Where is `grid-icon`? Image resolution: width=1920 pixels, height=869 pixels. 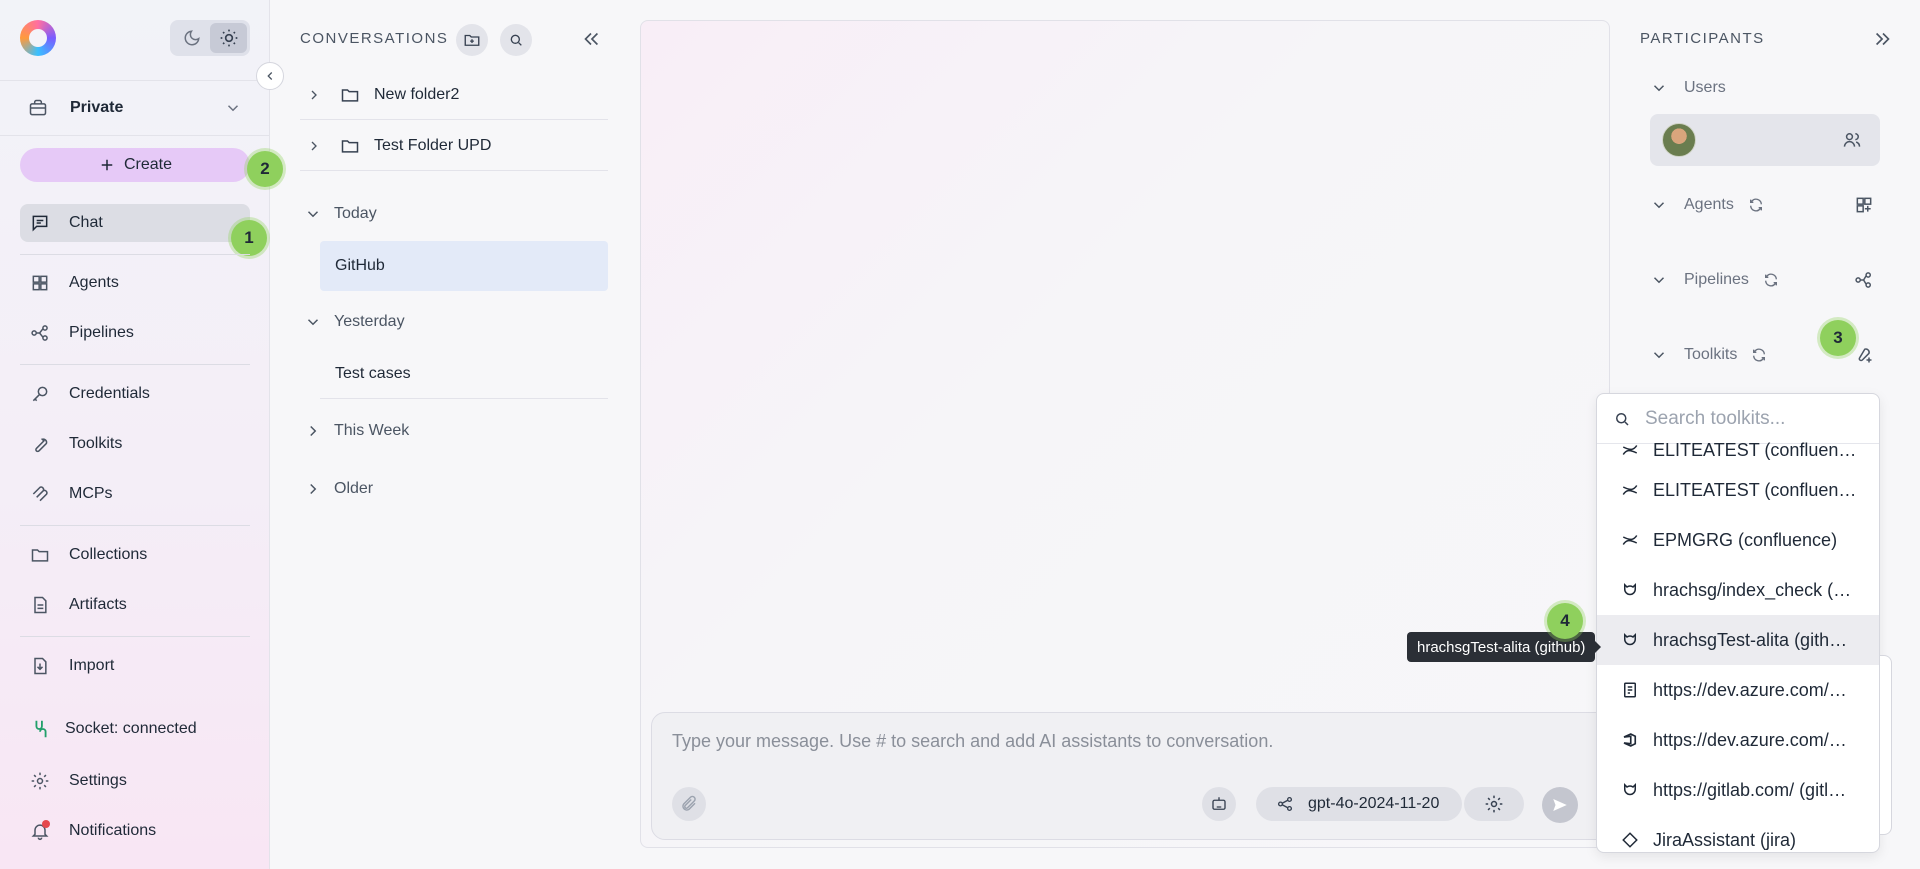 grid-icon is located at coordinates (40, 283).